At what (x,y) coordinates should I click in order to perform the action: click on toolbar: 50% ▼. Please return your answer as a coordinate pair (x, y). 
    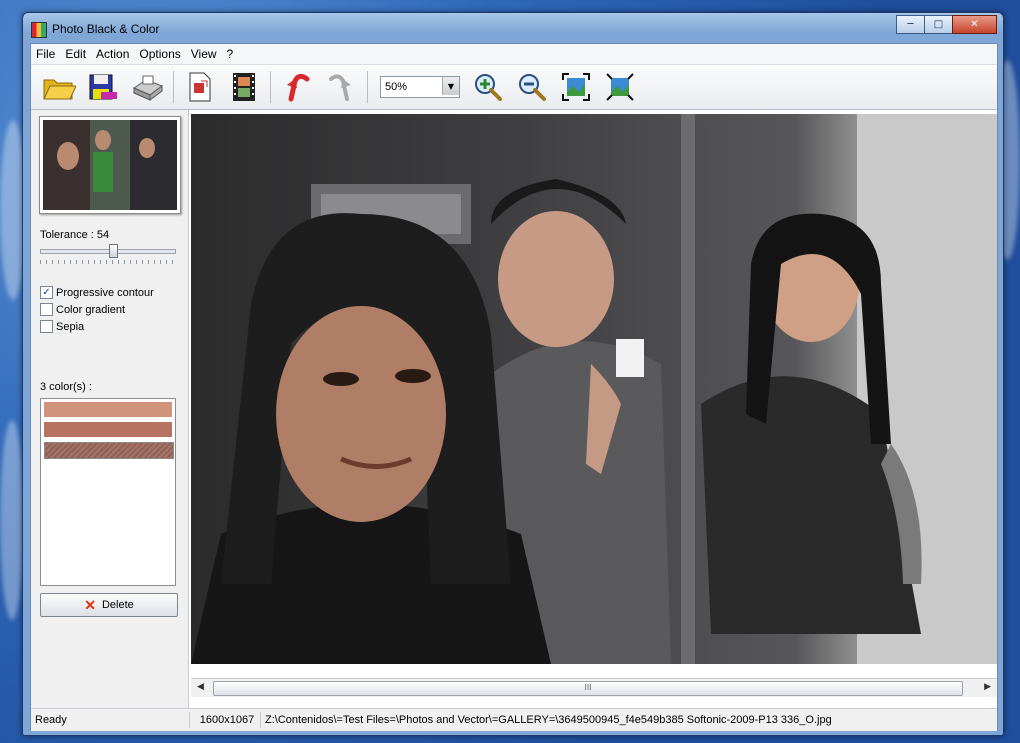
    Looking at the image, I should click on (514, 87).